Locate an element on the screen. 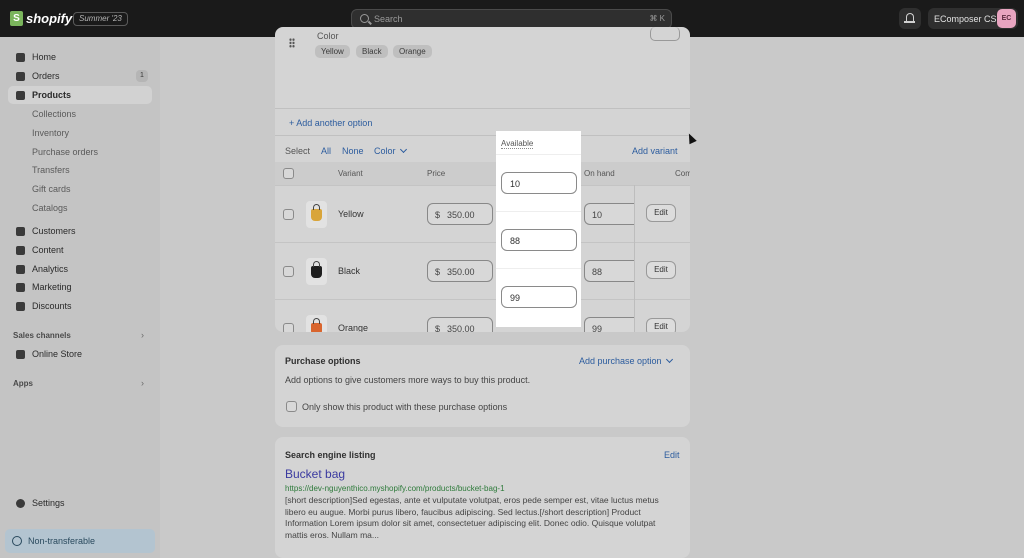 Image resolution: width=1024 pixels, height=558 pixels. on-hand-input: 99 is located at coordinates (609, 324).